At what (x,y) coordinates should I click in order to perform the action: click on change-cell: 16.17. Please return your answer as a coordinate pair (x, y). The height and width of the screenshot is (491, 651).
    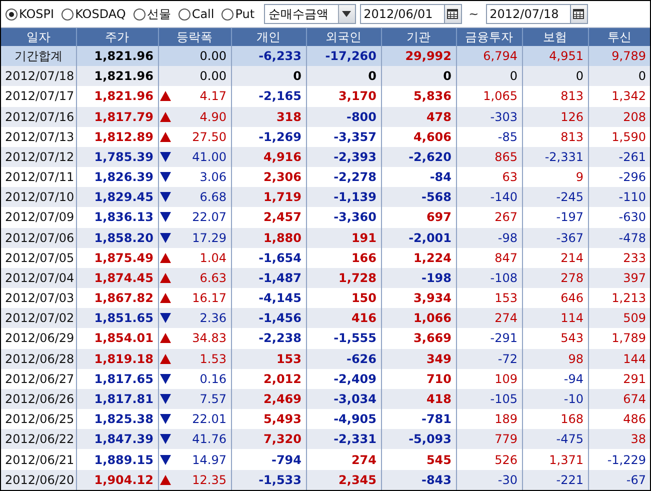
    Looking at the image, I should click on (209, 298).